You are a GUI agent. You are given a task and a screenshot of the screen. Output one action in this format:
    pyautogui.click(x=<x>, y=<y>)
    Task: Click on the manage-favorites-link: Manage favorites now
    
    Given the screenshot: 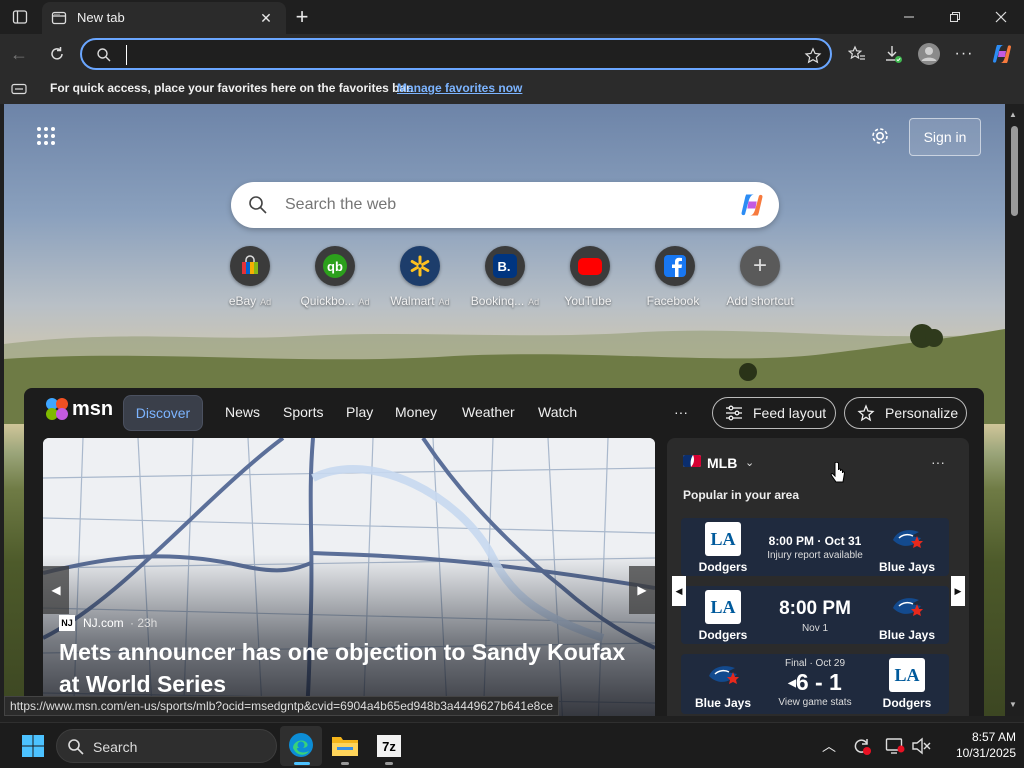 What is the action you would take?
    pyautogui.click(x=459, y=88)
    